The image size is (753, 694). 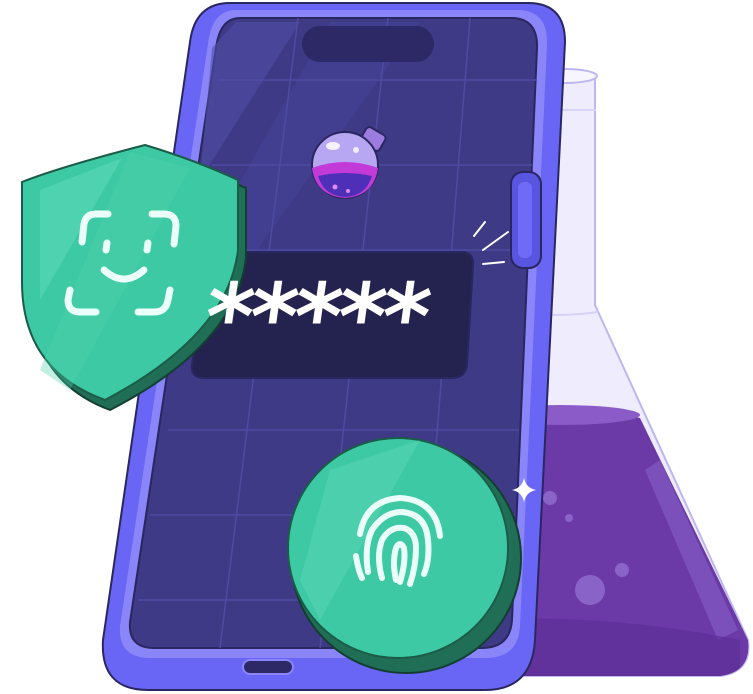 What do you see at coordinates (315, 317) in the screenshot?
I see `masked-password: *****` at bounding box center [315, 317].